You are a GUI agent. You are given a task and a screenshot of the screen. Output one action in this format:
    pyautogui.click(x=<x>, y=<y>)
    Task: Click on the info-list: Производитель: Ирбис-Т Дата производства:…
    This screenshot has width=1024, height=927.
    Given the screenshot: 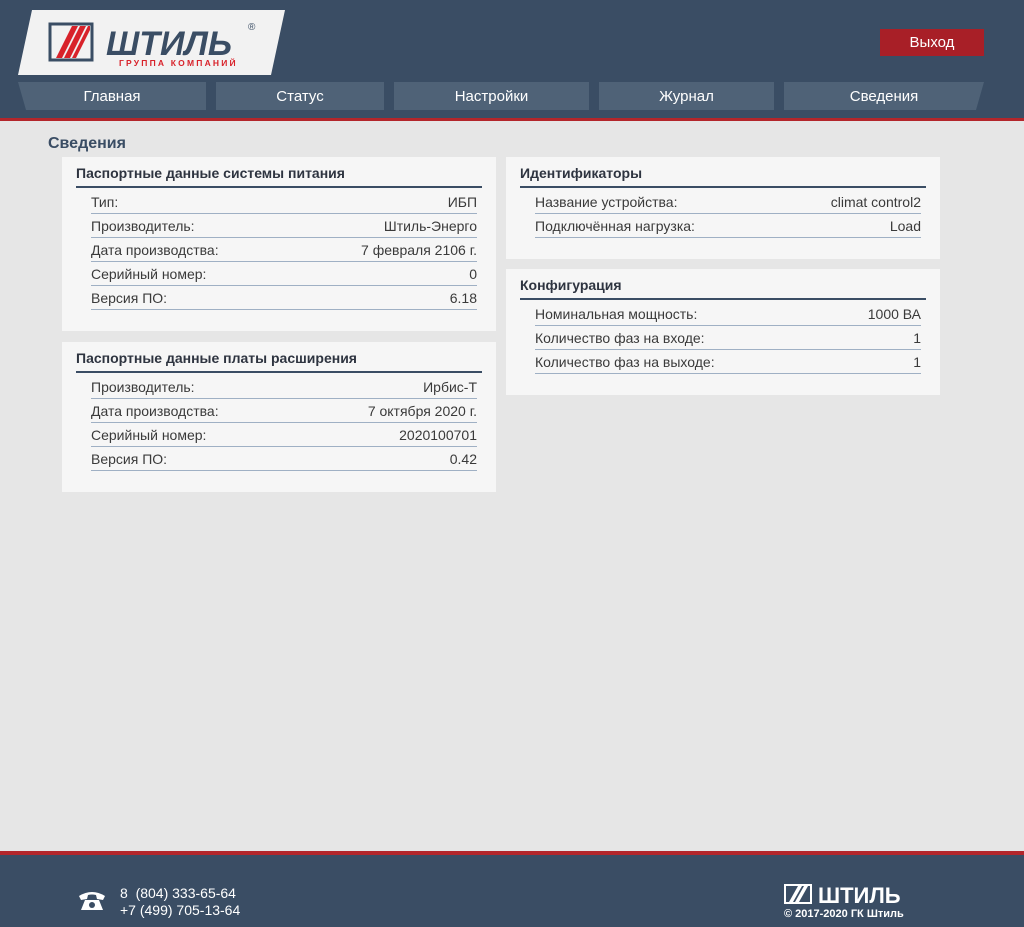 What is the action you would take?
    pyautogui.click(x=284, y=423)
    